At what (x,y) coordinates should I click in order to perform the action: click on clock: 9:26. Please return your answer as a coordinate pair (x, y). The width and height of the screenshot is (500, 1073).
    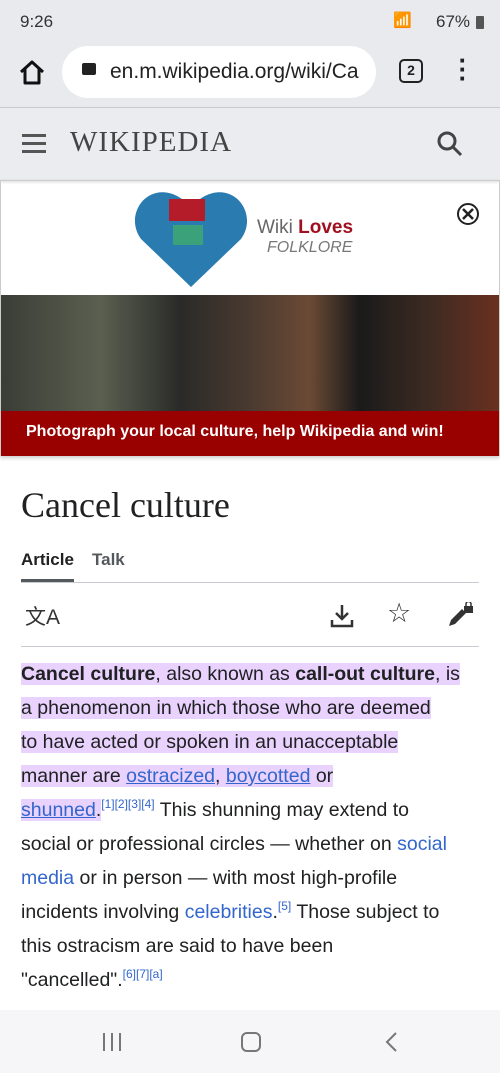
    Looking at the image, I should click on (37, 21).